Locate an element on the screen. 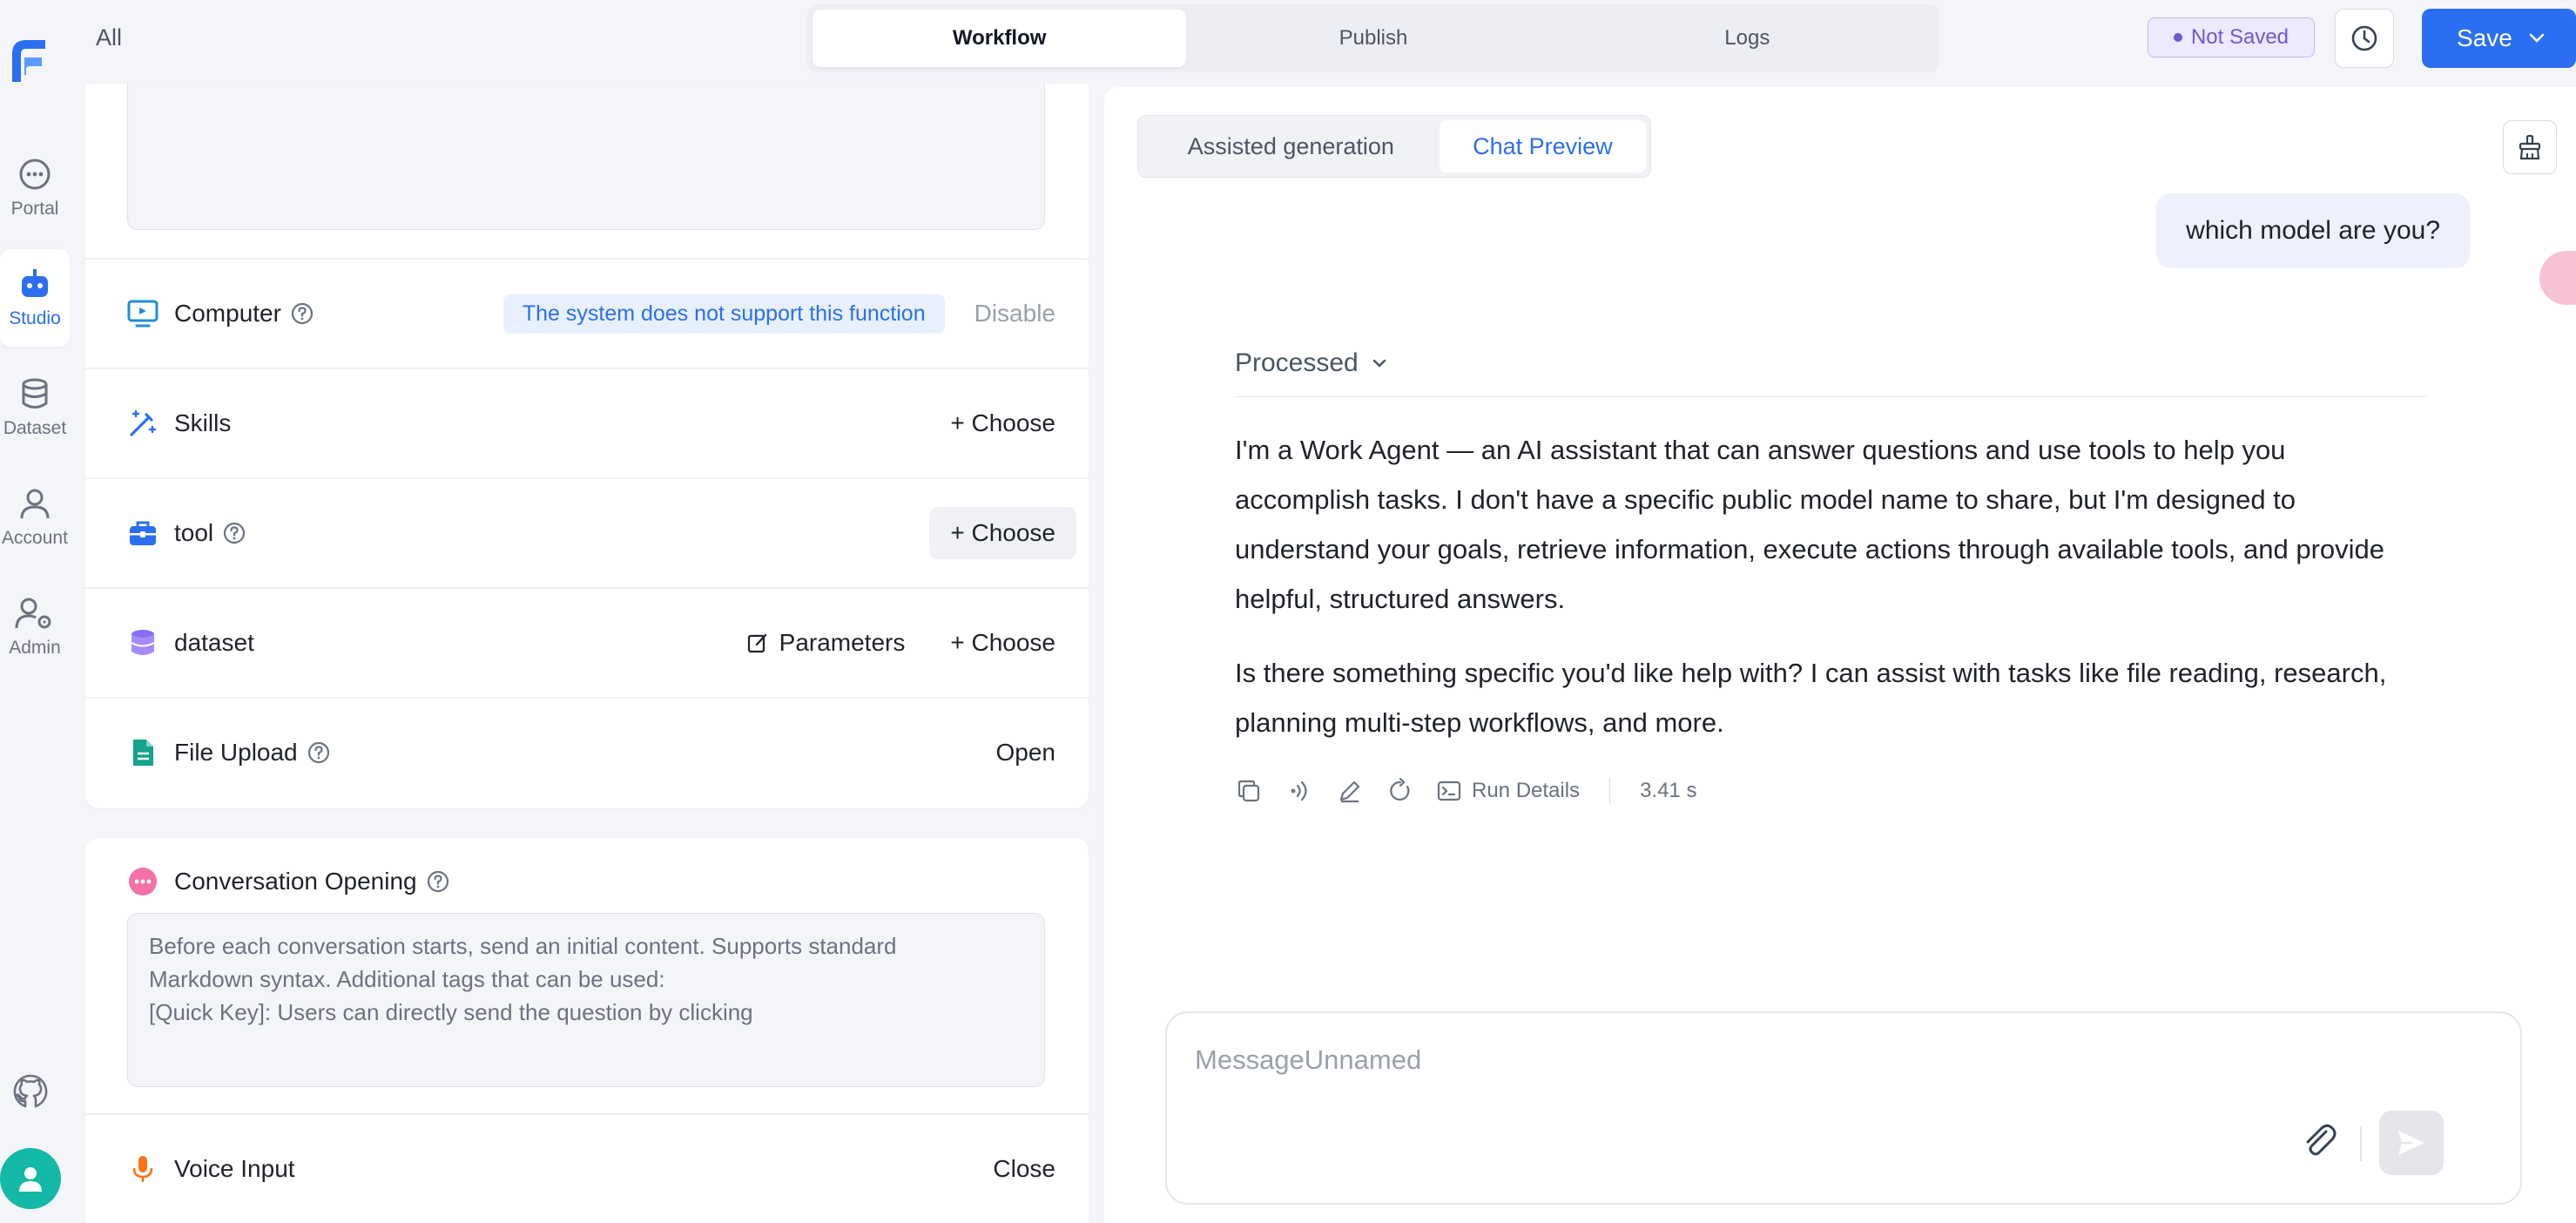 The image size is (2576, 1223). github-icon is located at coordinates (31, 1091).